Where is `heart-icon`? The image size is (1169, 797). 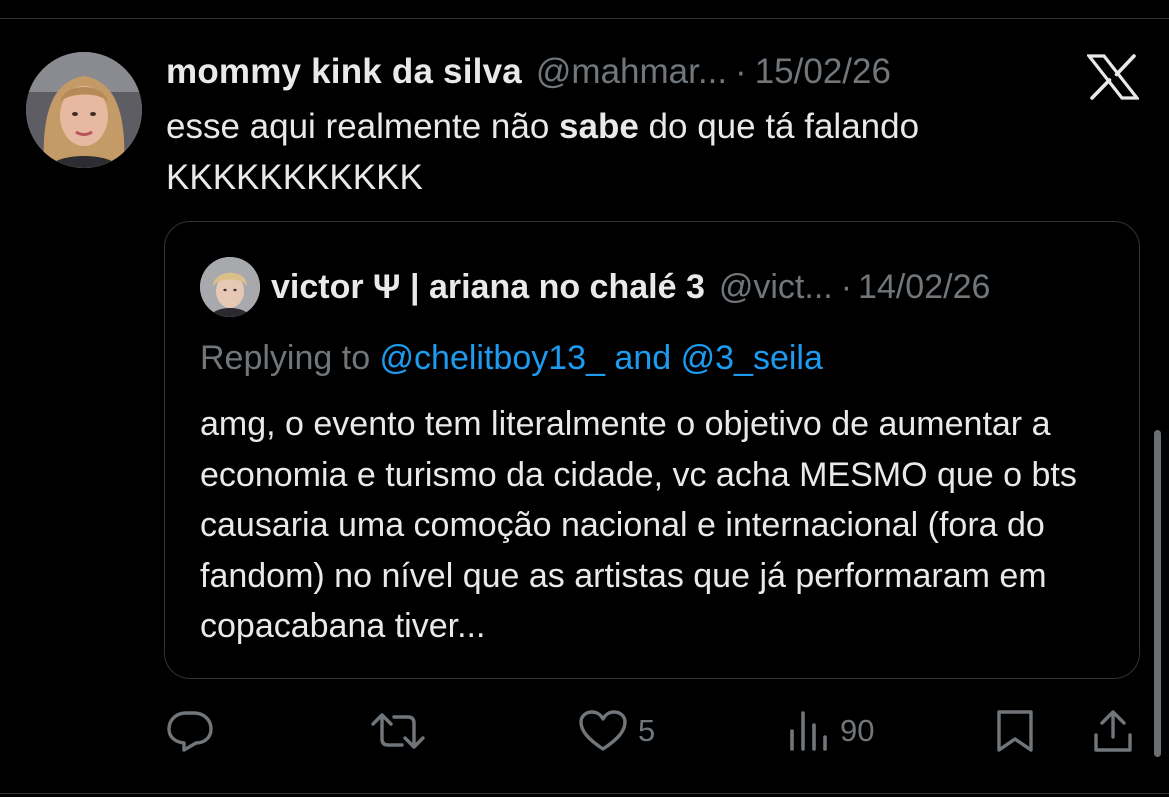
heart-icon is located at coordinates (603, 731).